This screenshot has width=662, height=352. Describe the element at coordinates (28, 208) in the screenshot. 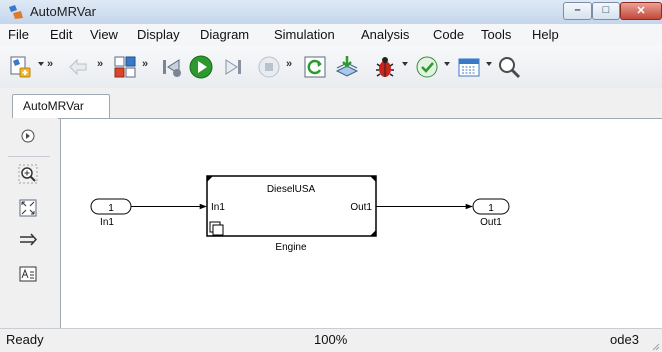

I see `fit-view-icon` at that location.